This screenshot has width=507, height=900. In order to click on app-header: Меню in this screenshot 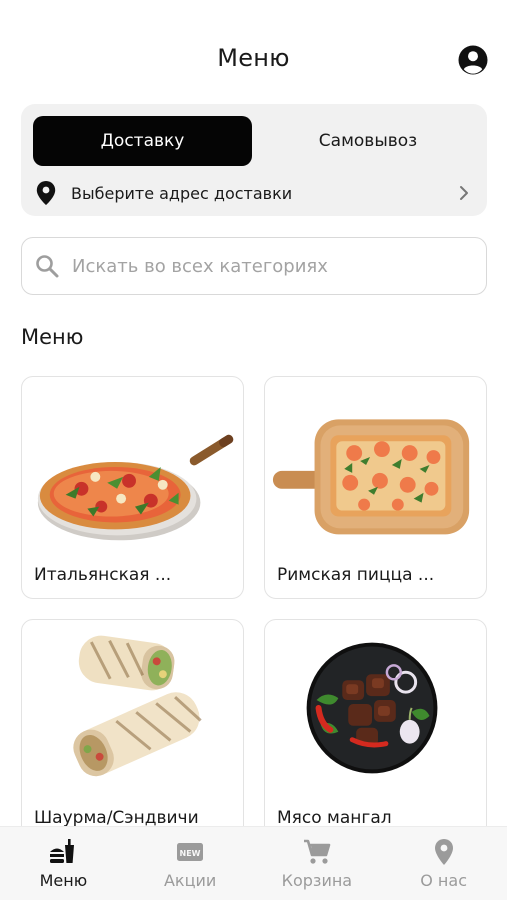, I will do `click(253, 60)`.